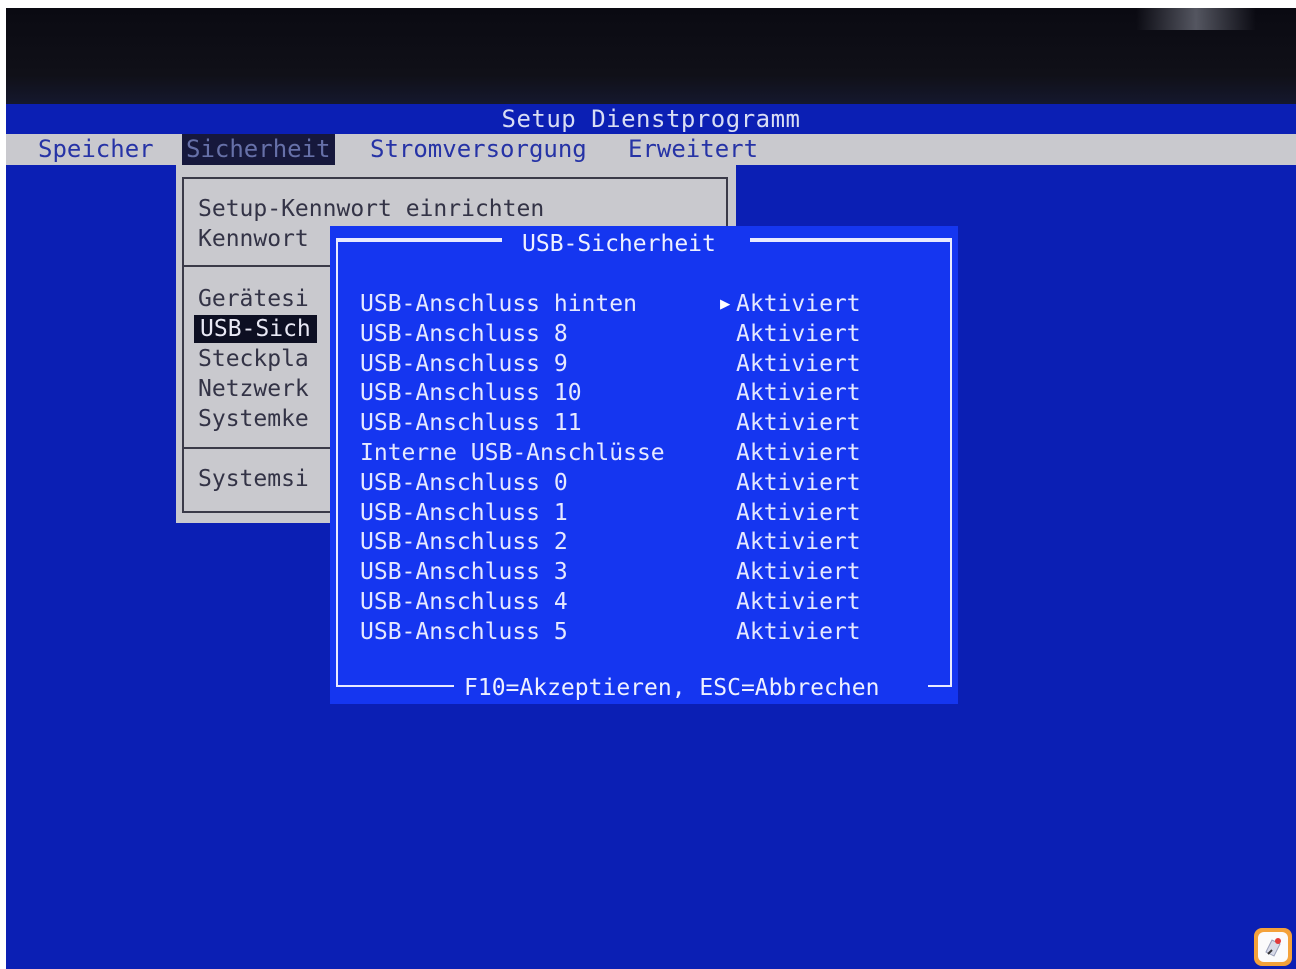 The height and width of the screenshot is (969, 1296). I want to click on dialog-frame-left, so click(337, 462).